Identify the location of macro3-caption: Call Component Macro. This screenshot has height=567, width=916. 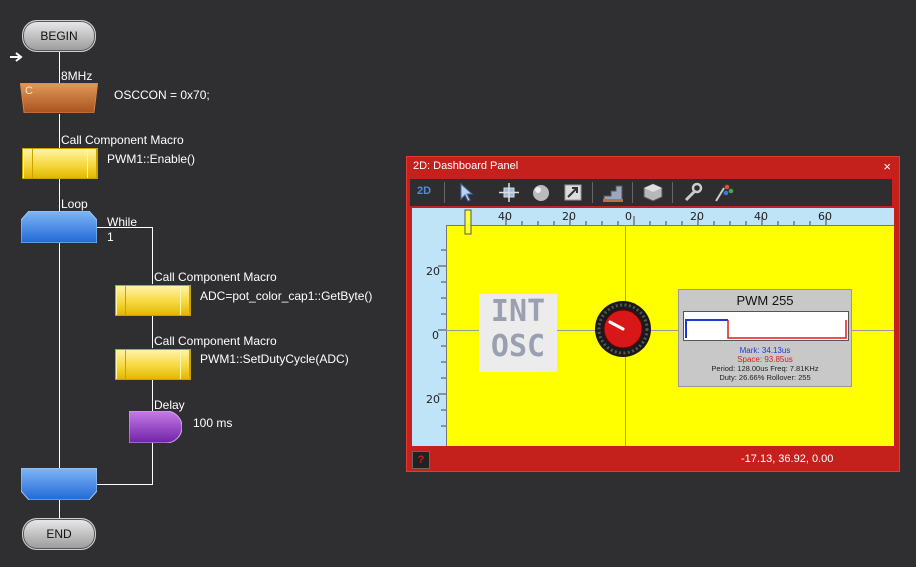
(215, 341).